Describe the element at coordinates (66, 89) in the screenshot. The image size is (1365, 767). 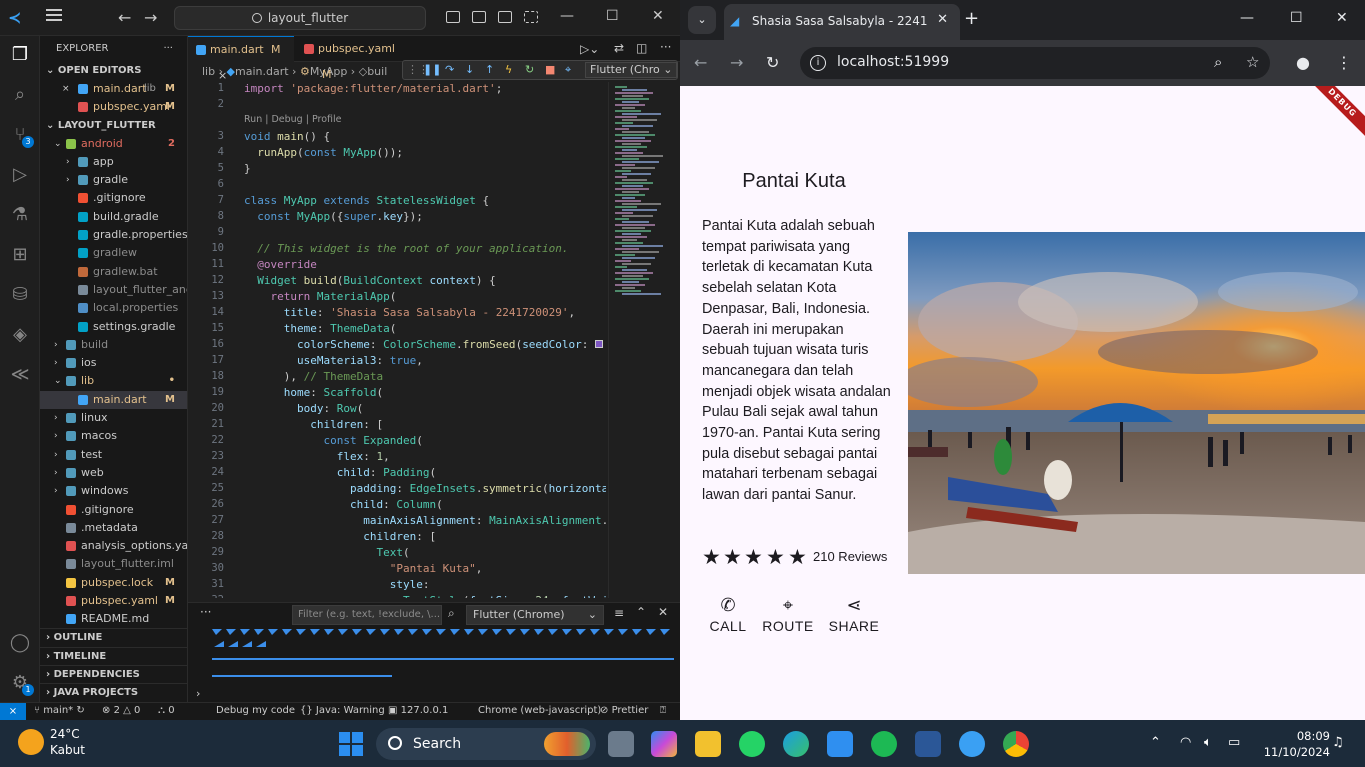
I see `close-icon: ×` at that location.